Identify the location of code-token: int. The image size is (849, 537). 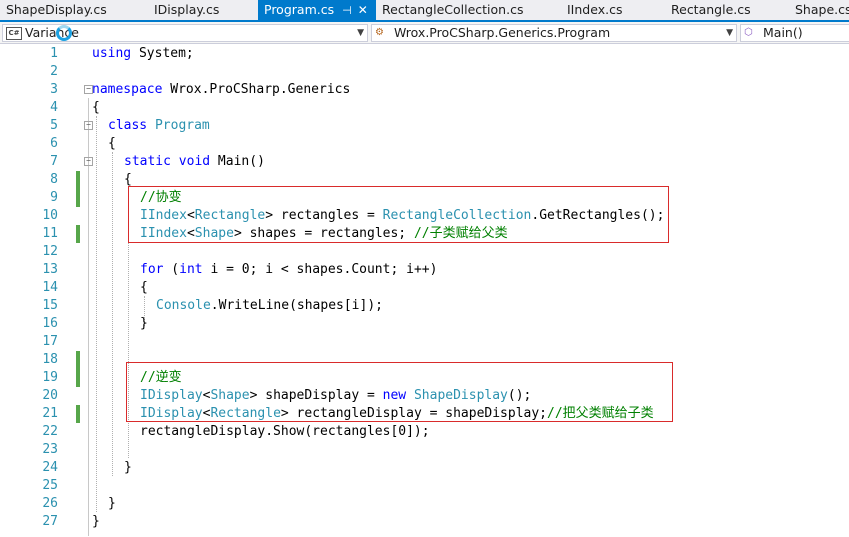
(191, 269).